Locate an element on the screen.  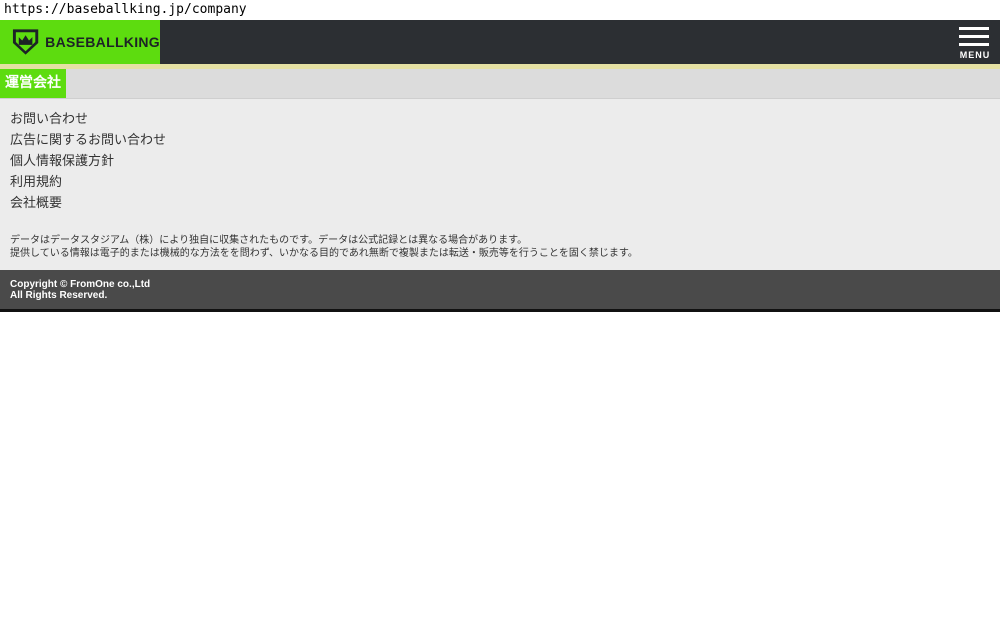
hamburger-icon is located at coordinates (974, 28).